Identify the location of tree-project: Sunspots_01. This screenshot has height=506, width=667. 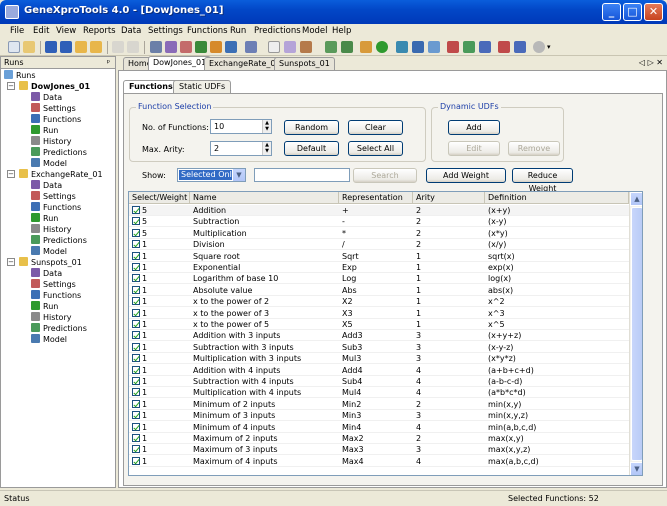
(50, 262).